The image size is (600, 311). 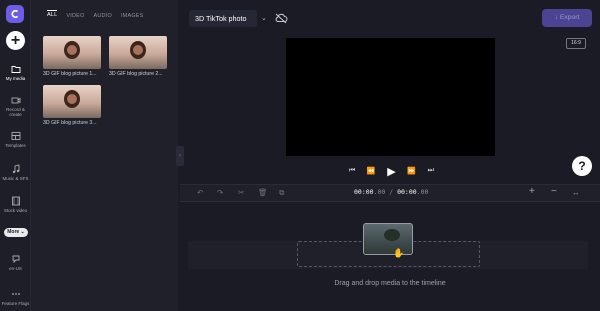 I want to click on cloud-sync-icon, so click(x=281, y=18).